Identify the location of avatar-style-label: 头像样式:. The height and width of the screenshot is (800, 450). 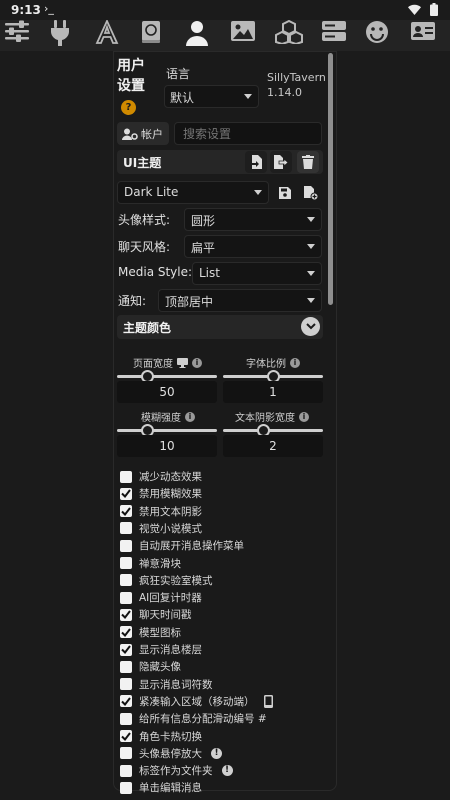
(144, 220).